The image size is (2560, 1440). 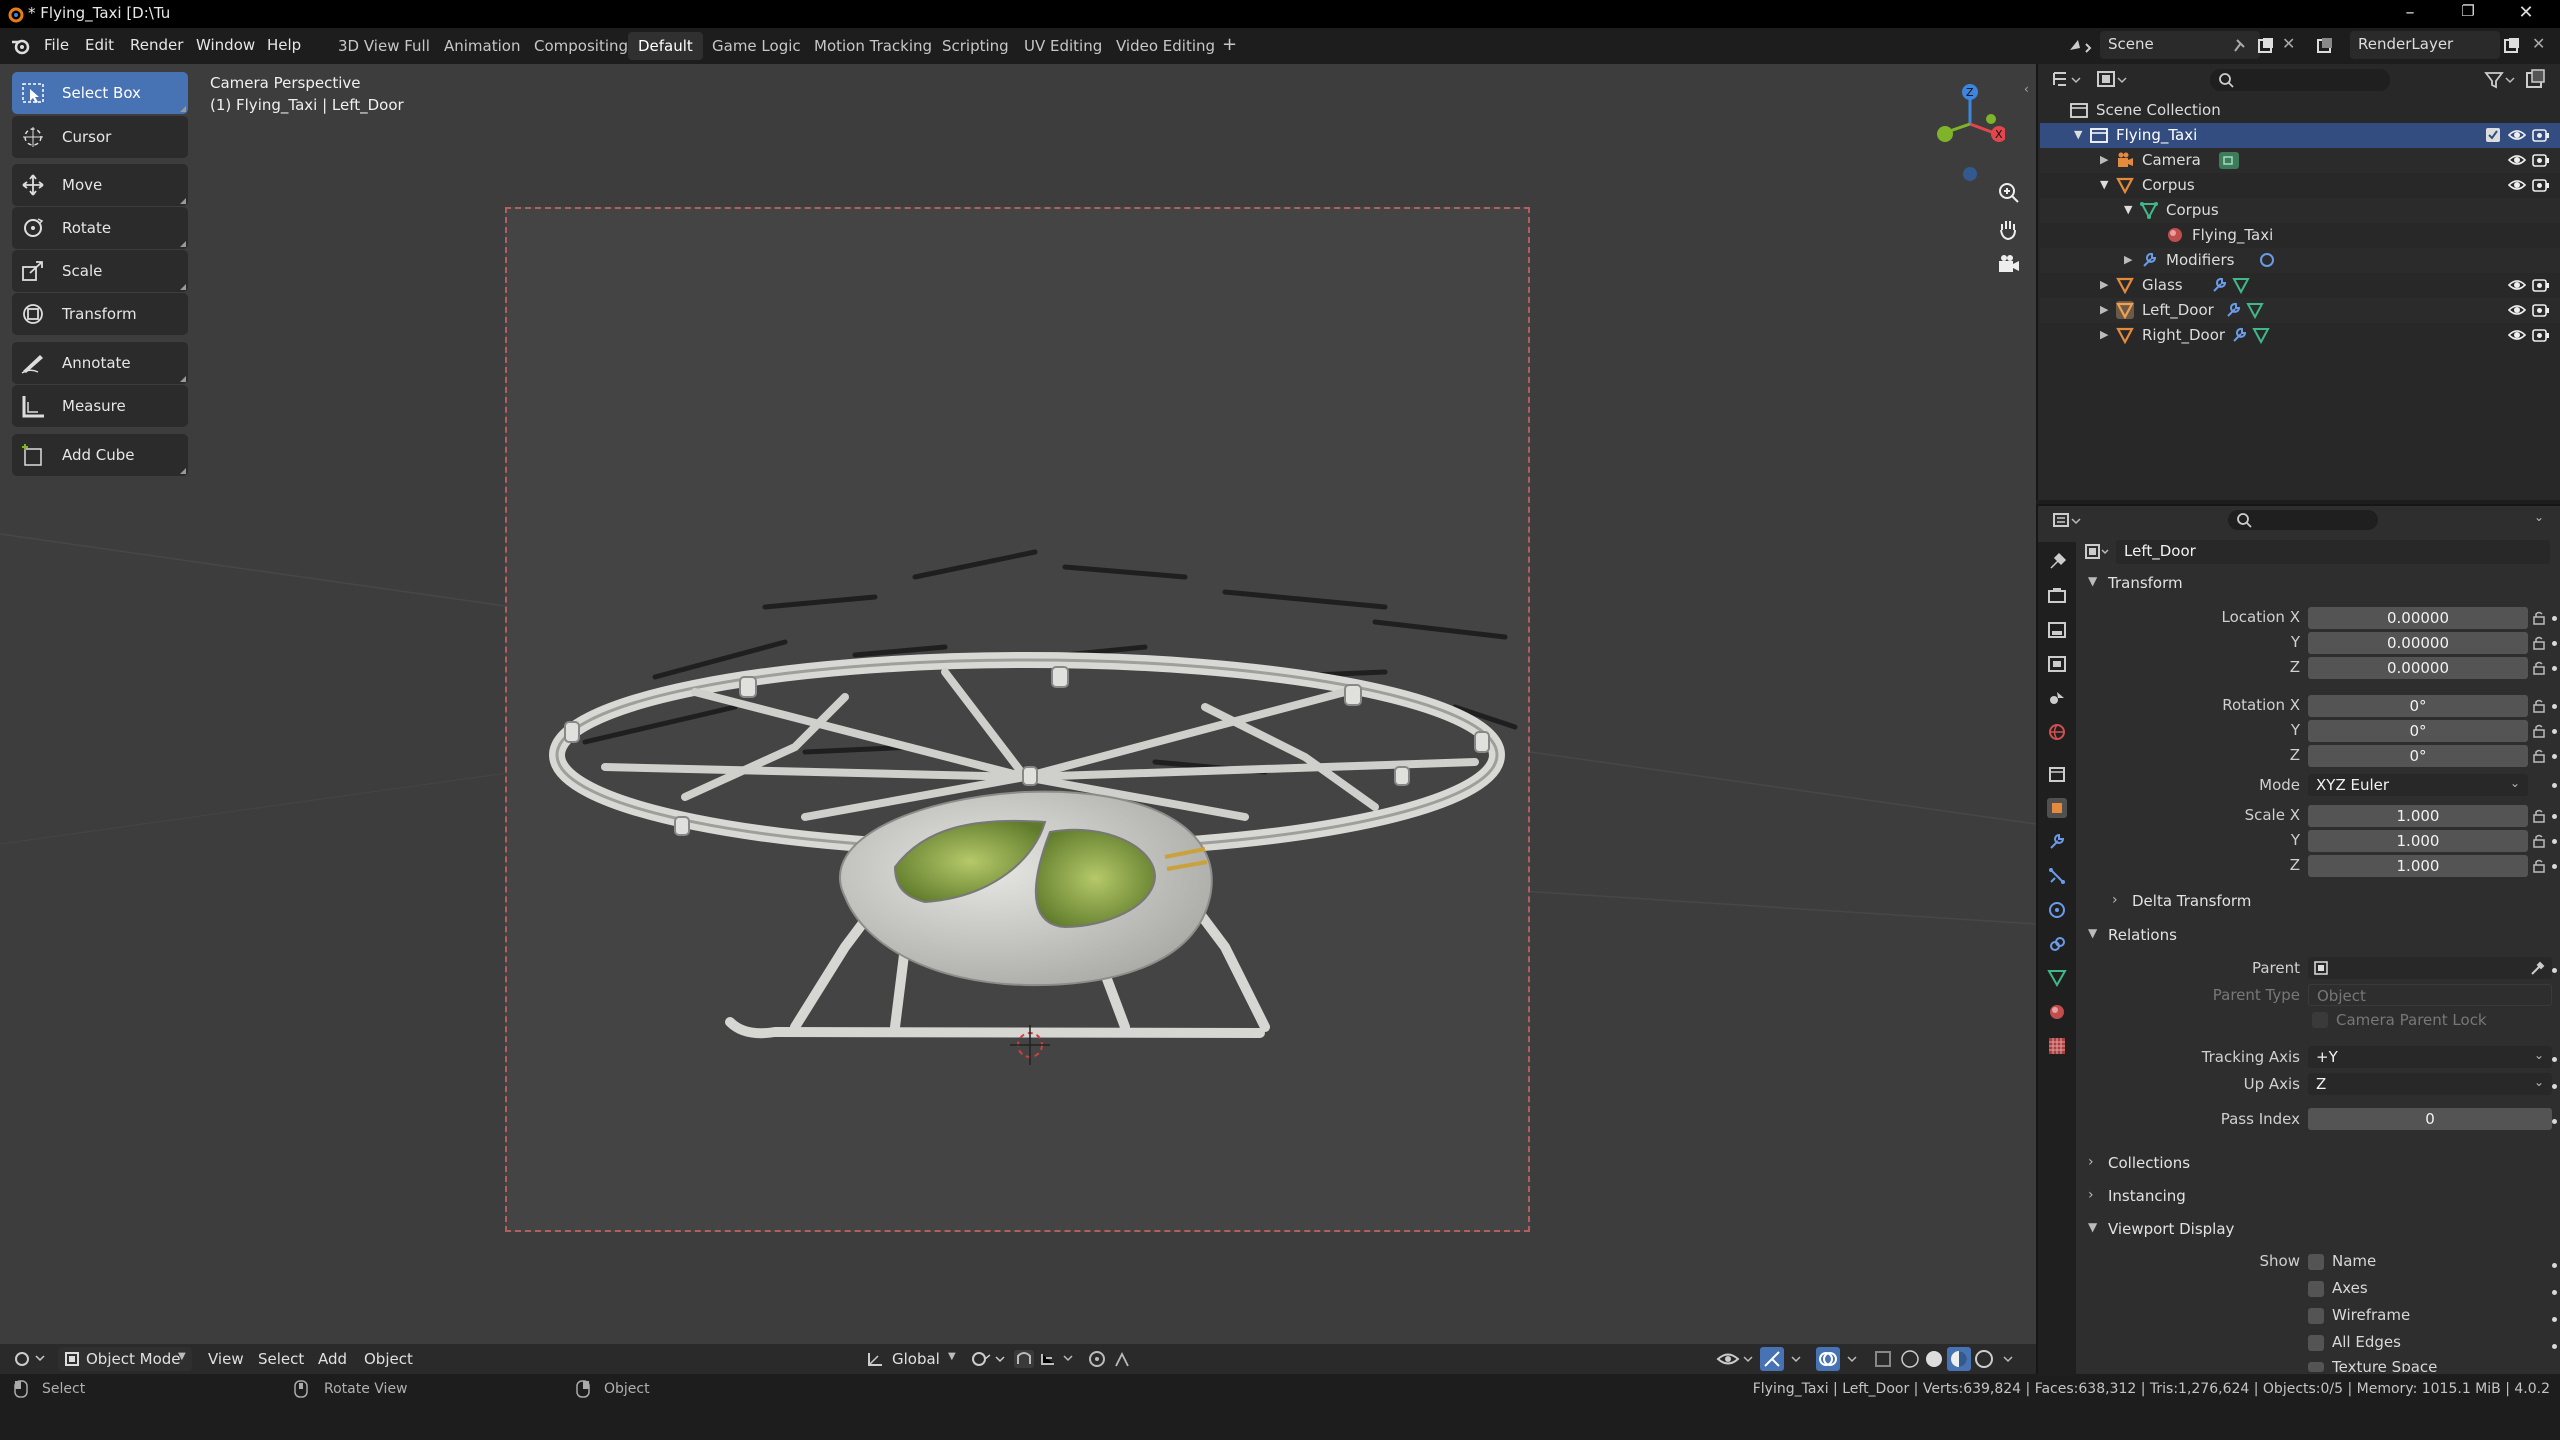 What do you see at coordinates (1965, 129) in the screenshot?
I see `navigation-gizmo: Z X` at bounding box center [1965, 129].